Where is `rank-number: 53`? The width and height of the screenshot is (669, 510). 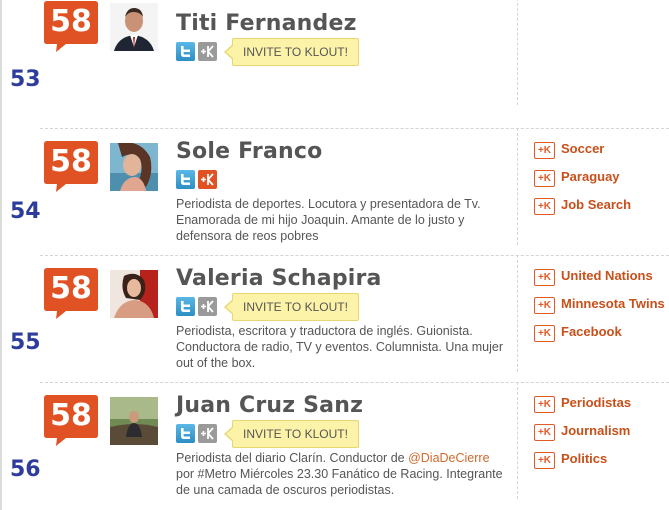 rank-number: 53 is located at coordinates (25, 79).